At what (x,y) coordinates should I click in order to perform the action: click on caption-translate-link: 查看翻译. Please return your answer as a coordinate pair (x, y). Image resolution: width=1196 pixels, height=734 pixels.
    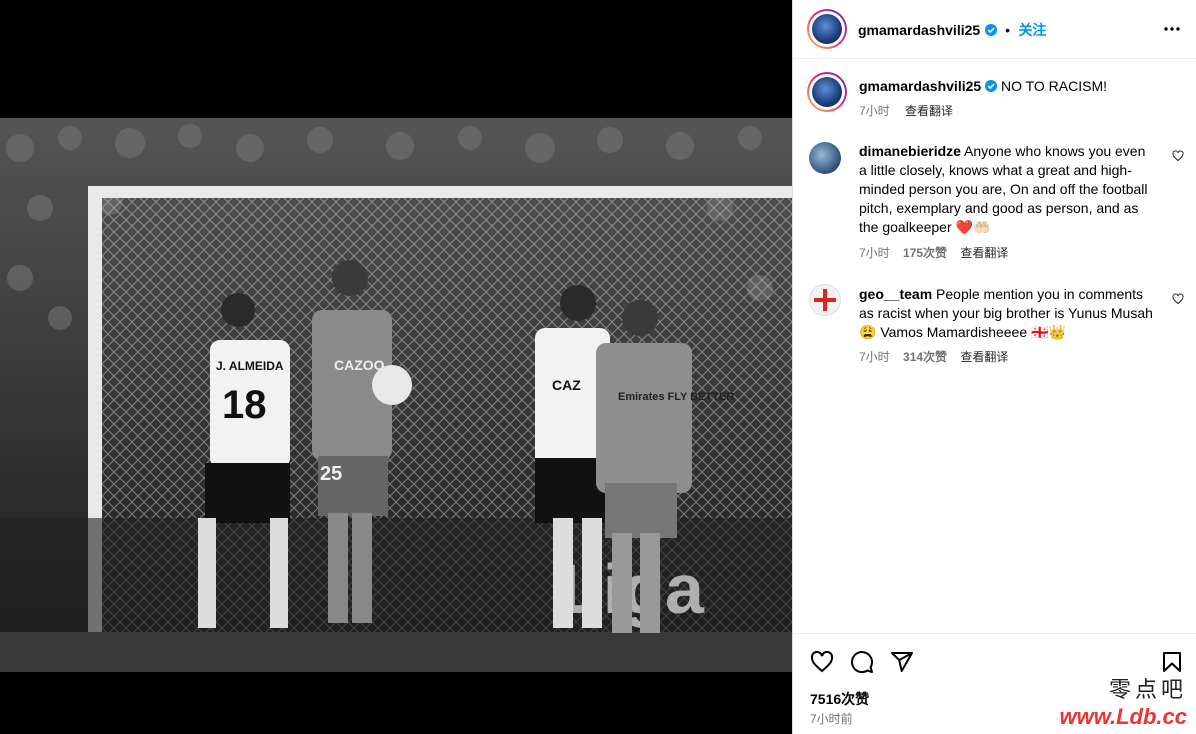
    Looking at the image, I should click on (929, 111).